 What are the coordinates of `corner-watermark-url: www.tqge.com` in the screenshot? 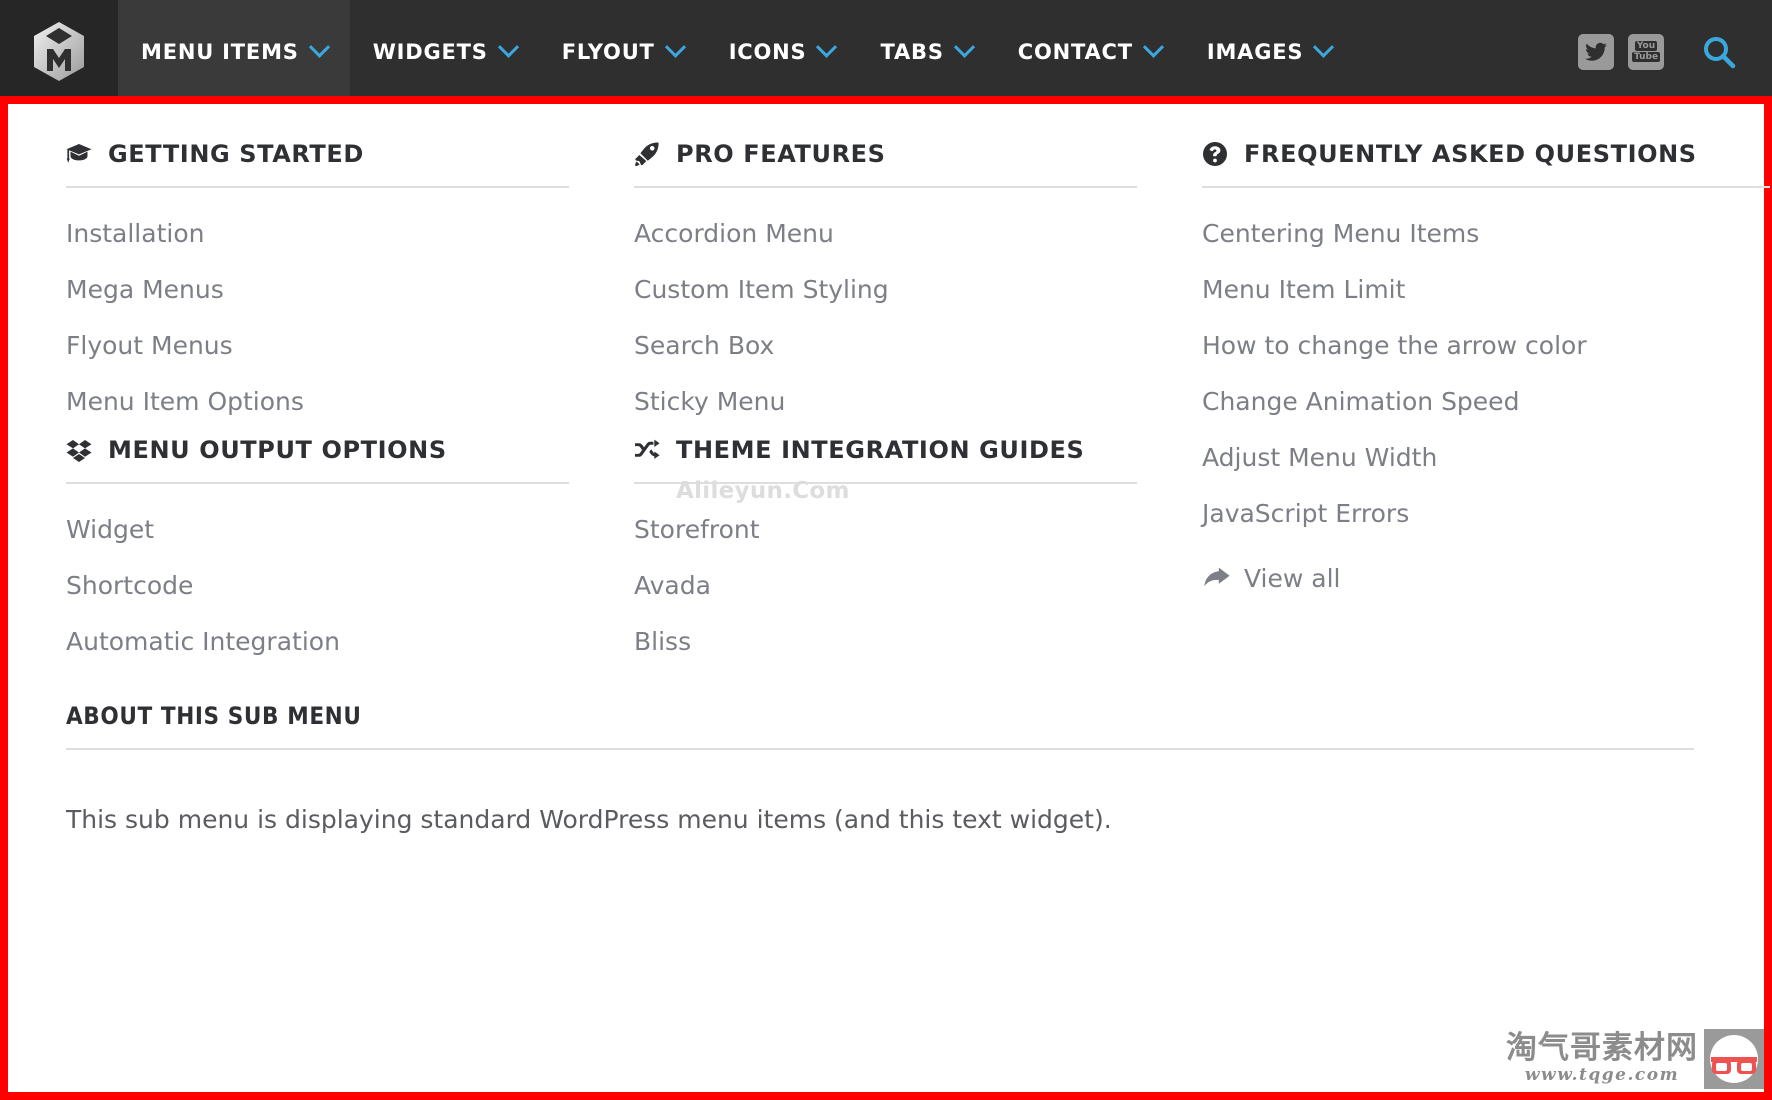 It's located at (1602, 1075).